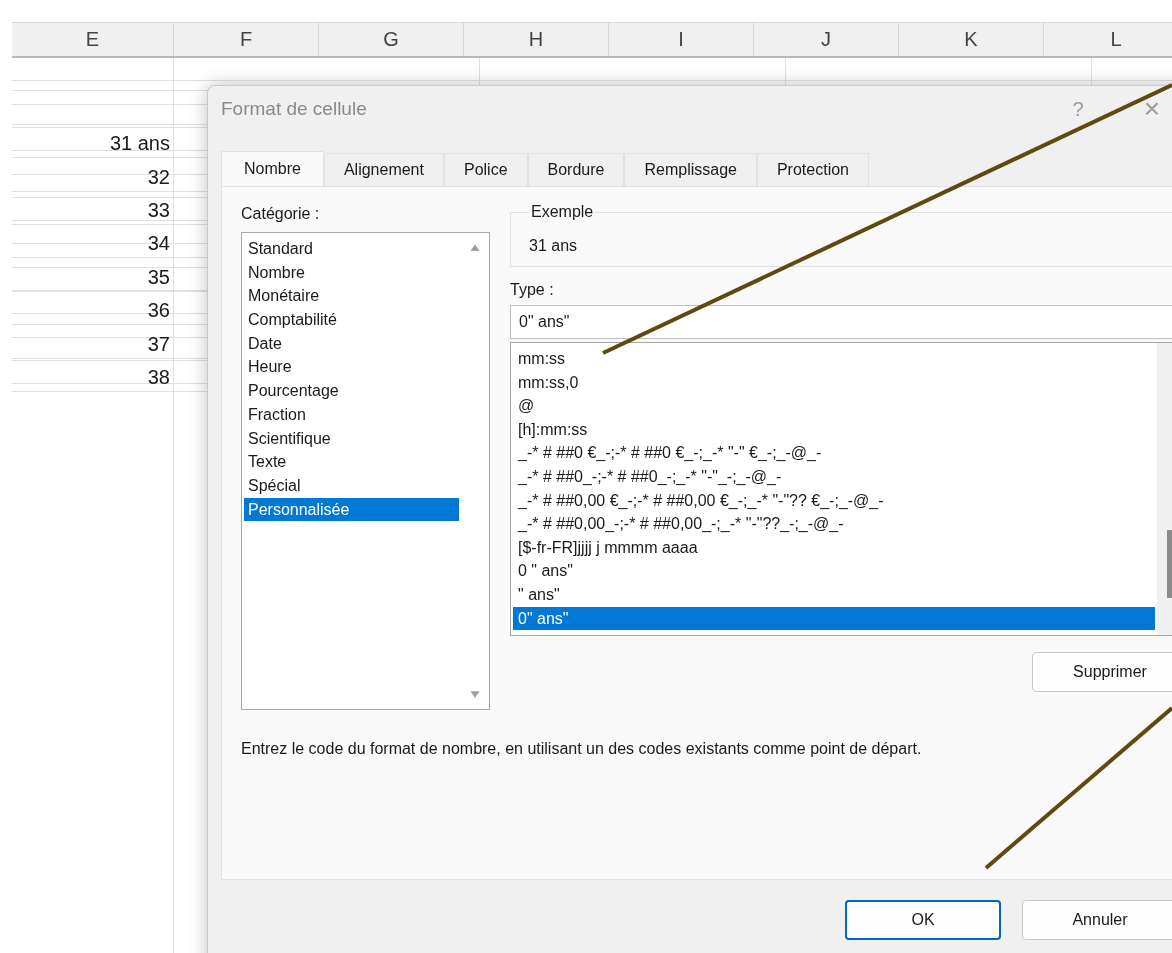 This screenshot has width=1172, height=953. What do you see at coordinates (272, 168) in the screenshot?
I see `tab: Nombre` at bounding box center [272, 168].